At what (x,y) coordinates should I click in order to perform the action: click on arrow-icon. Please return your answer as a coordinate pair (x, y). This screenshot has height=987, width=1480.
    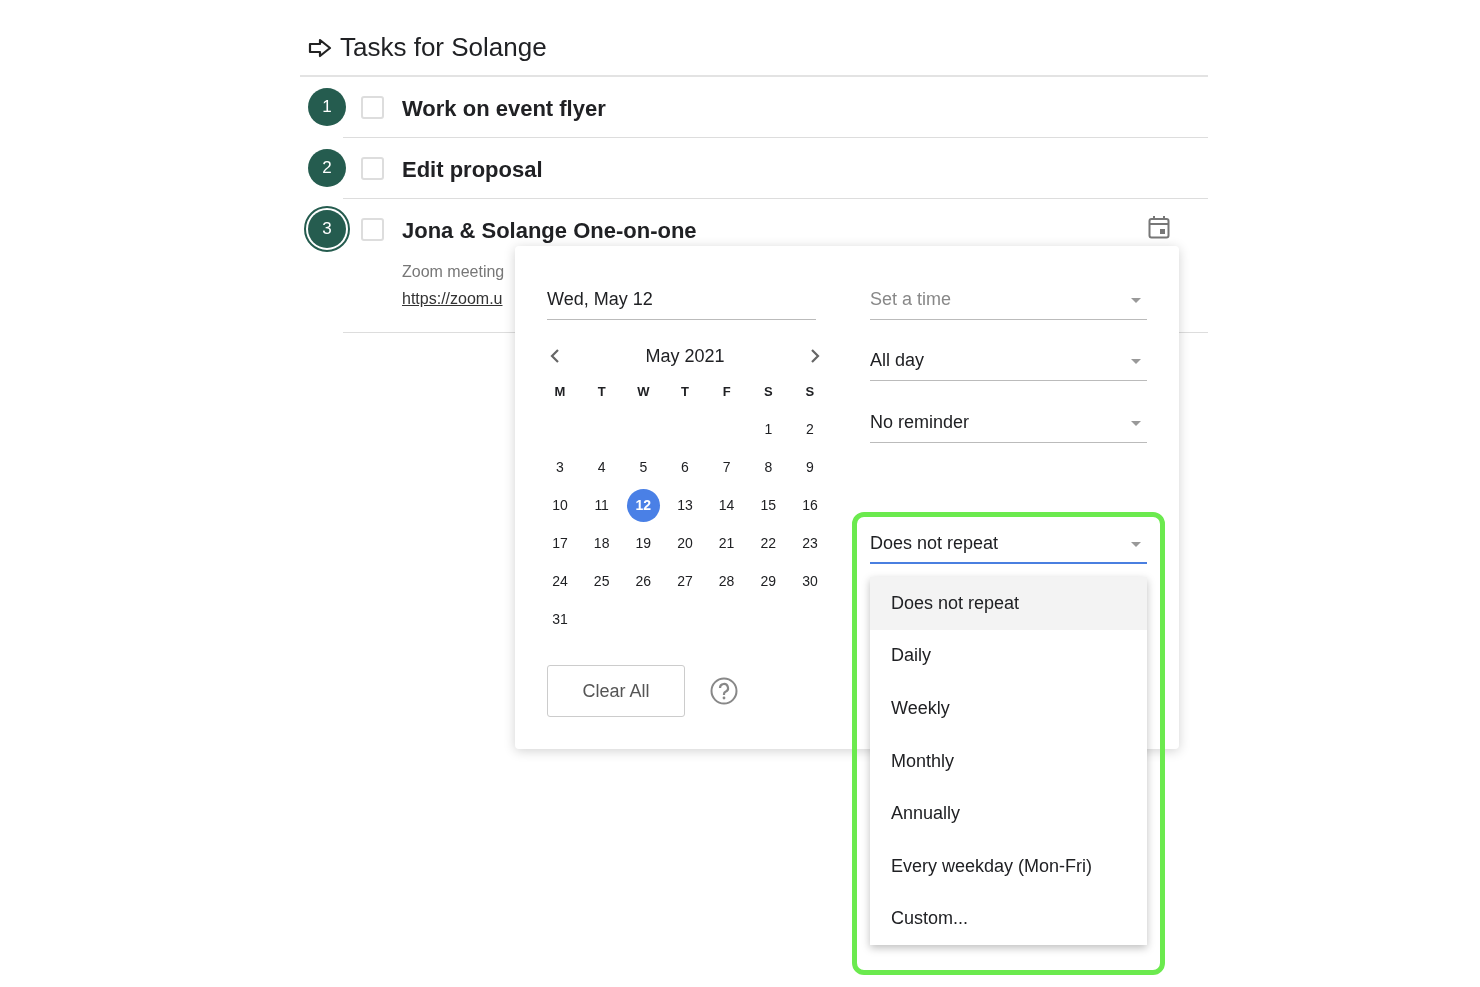
    Looking at the image, I should click on (320, 47).